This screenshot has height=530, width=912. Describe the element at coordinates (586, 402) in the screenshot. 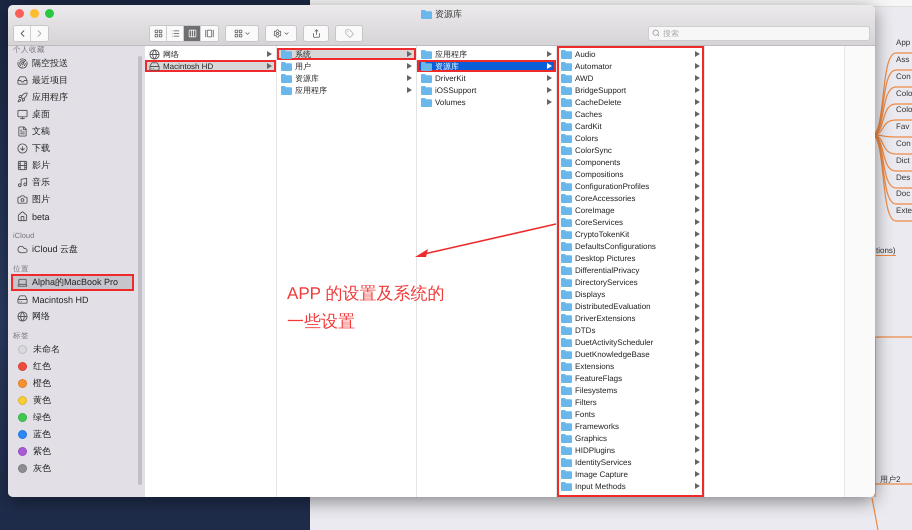

I see `item-label: Filters` at that location.